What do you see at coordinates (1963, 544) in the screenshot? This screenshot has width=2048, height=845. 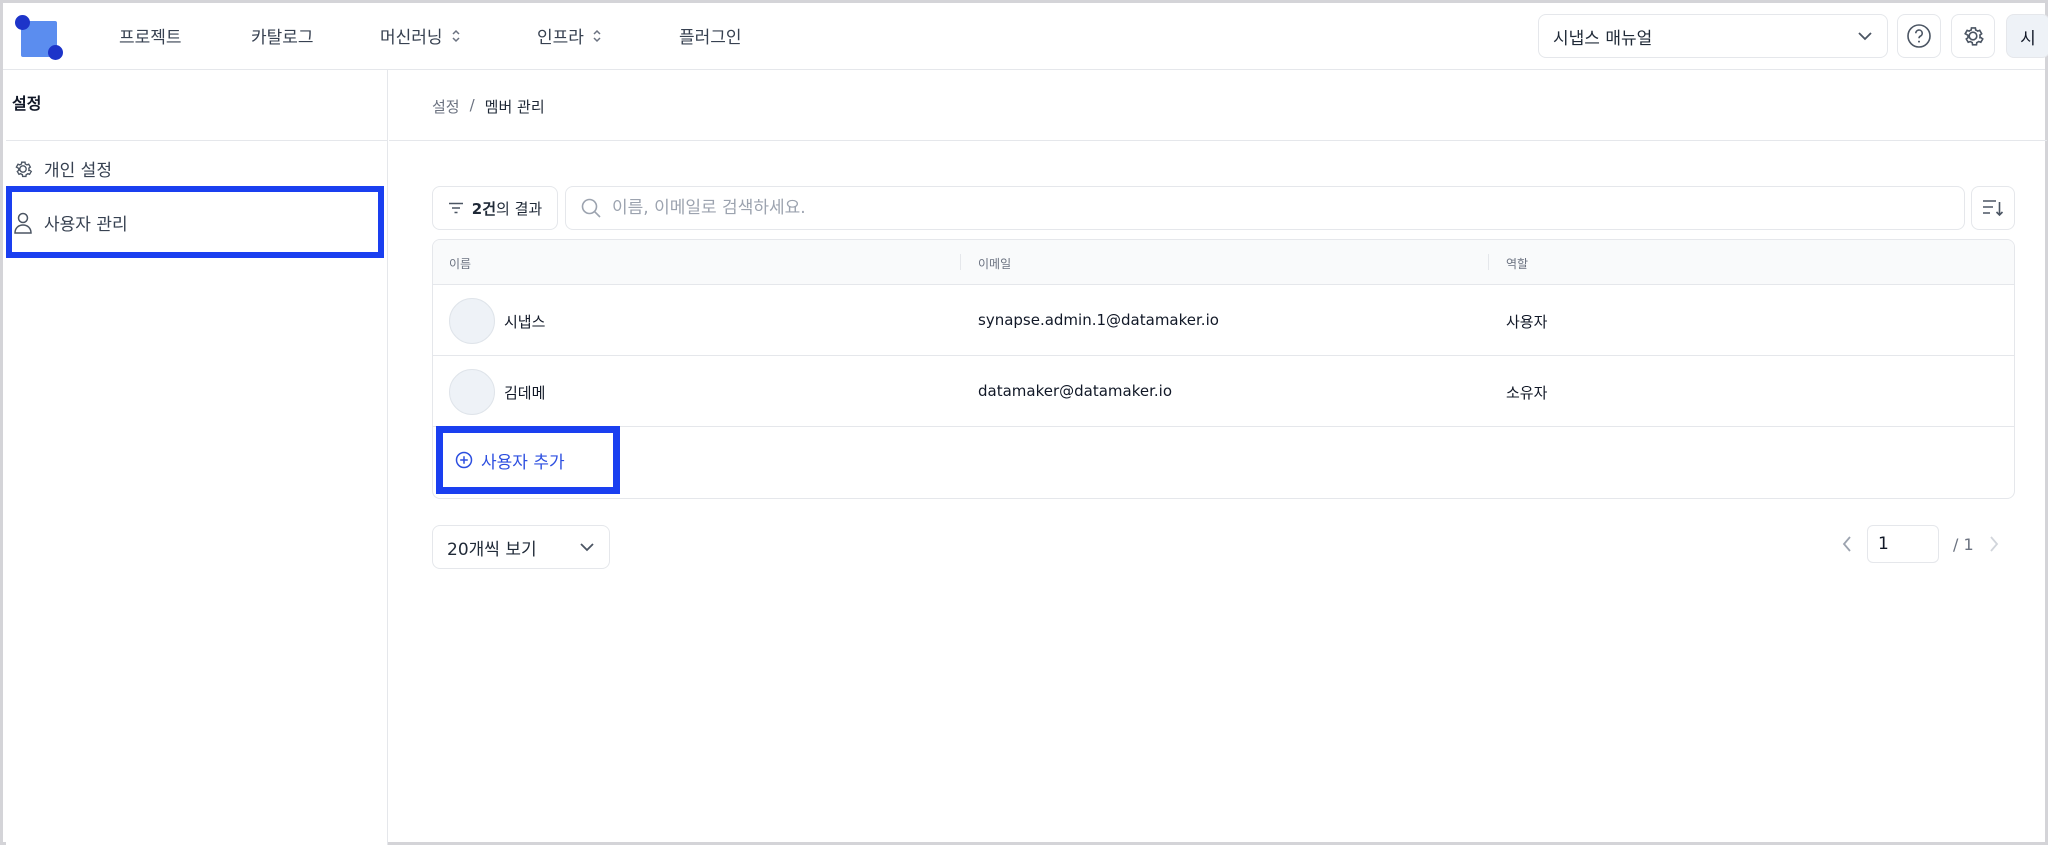 I see `page-total: / 1` at bounding box center [1963, 544].